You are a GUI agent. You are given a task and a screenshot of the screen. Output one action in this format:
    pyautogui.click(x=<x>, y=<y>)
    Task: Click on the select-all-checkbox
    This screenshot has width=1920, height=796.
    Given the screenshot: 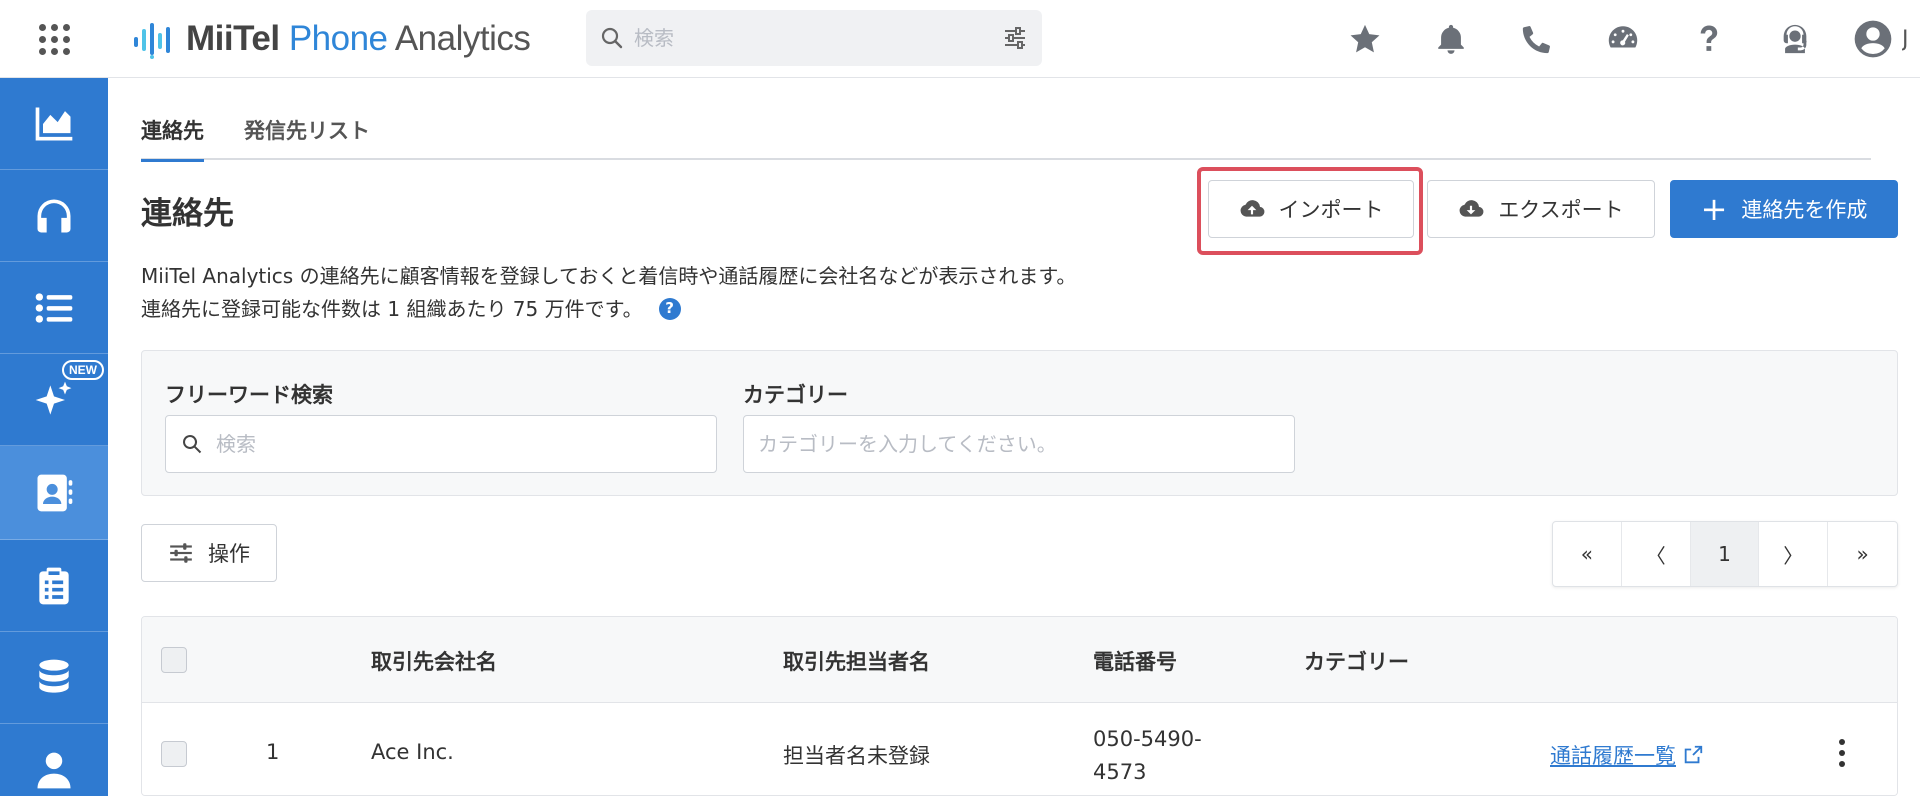 What is the action you would take?
    pyautogui.click(x=174, y=660)
    